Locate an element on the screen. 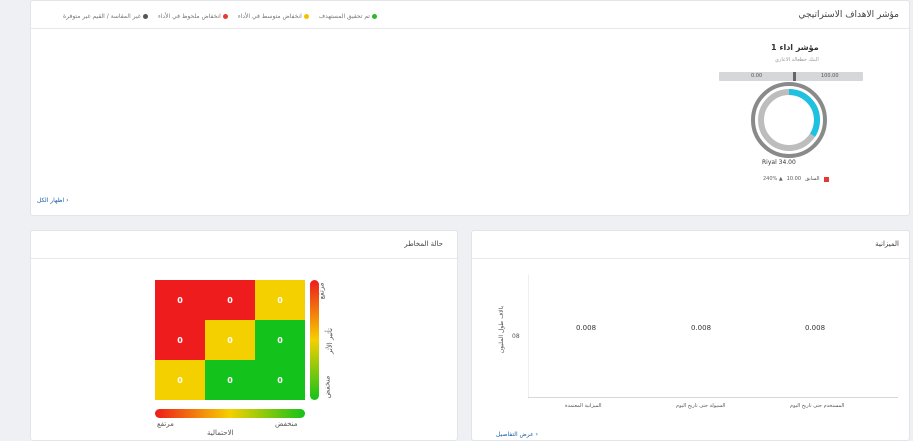  kpi-range-min: 0.00 is located at coordinates (757, 76).